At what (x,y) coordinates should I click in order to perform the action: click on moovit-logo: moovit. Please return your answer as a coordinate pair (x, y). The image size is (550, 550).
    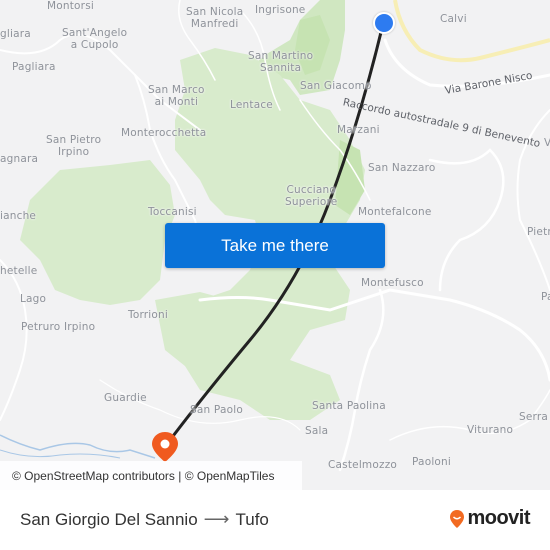
    Looking at the image, I should click on (489, 518).